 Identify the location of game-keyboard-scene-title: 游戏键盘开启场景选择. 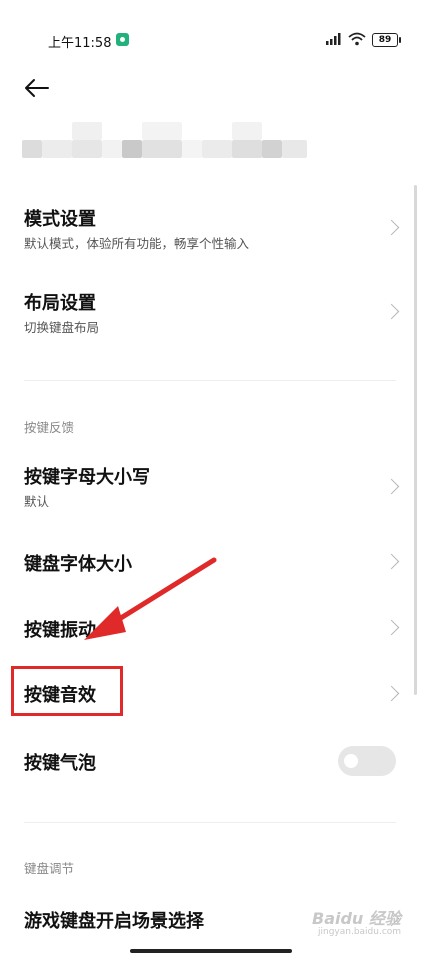
(114, 921).